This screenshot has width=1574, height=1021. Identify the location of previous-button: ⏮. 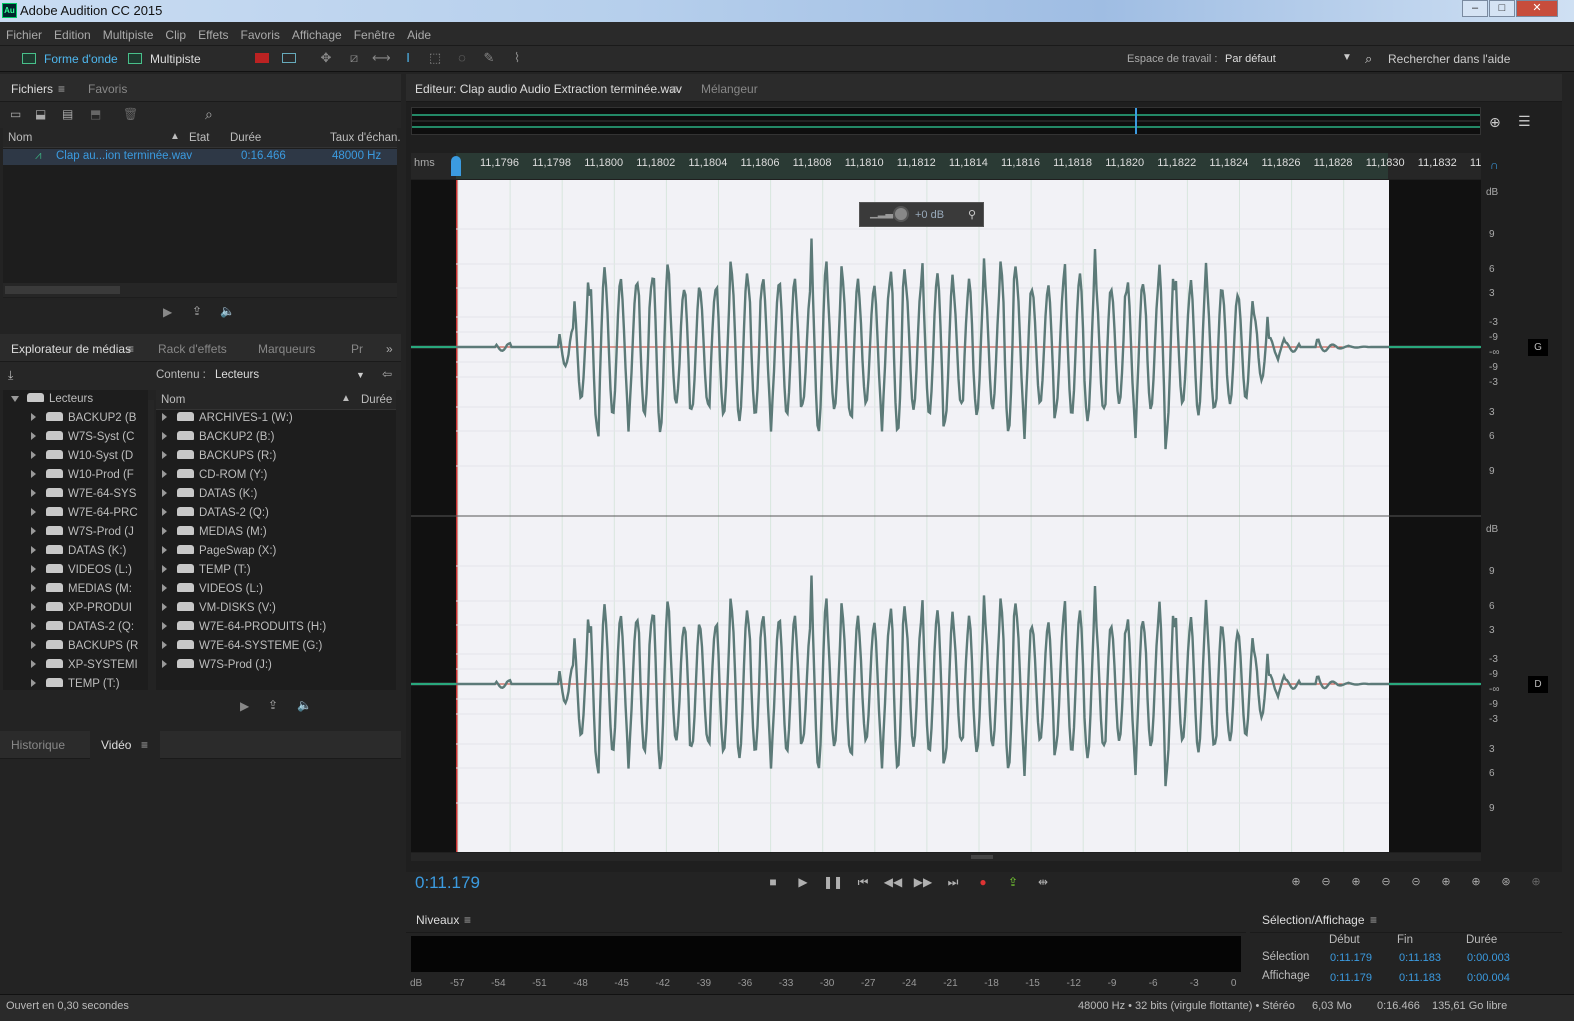
(863, 882).